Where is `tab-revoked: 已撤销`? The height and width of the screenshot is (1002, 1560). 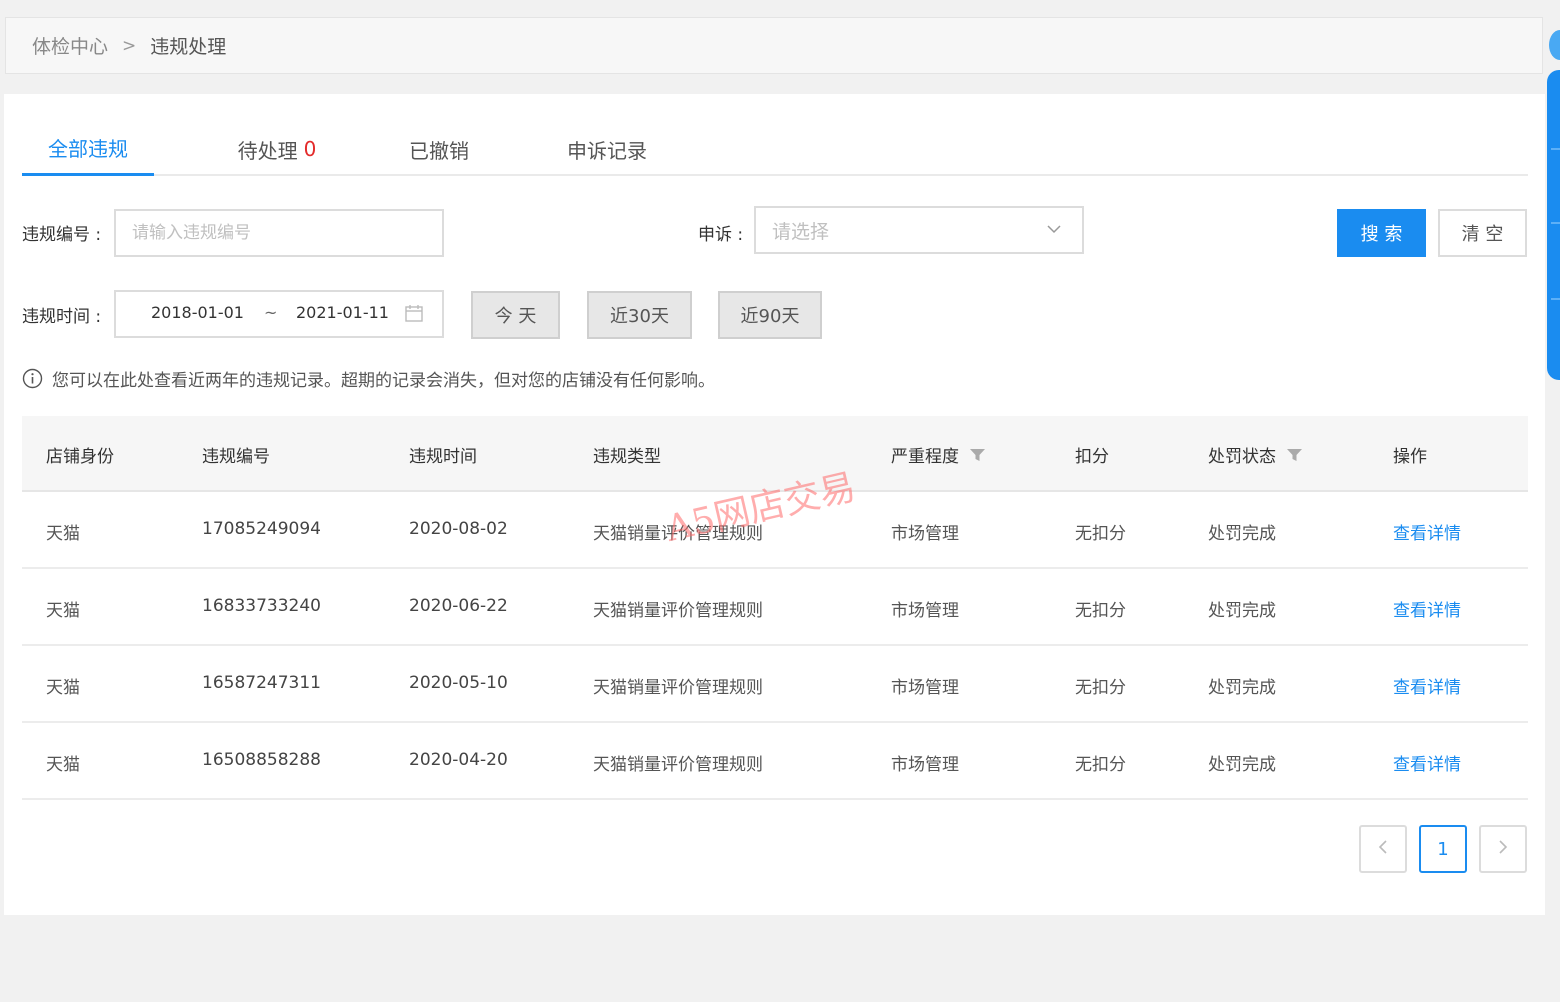
tab-revoked: 已撤销 is located at coordinates (439, 149).